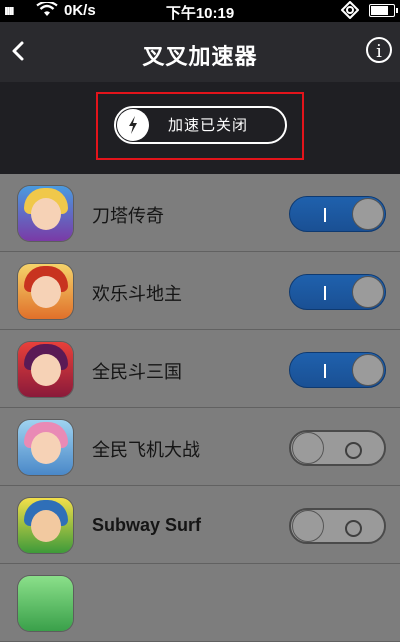 The image size is (400, 642). I want to click on dota-legend-app-icon, so click(45, 213).